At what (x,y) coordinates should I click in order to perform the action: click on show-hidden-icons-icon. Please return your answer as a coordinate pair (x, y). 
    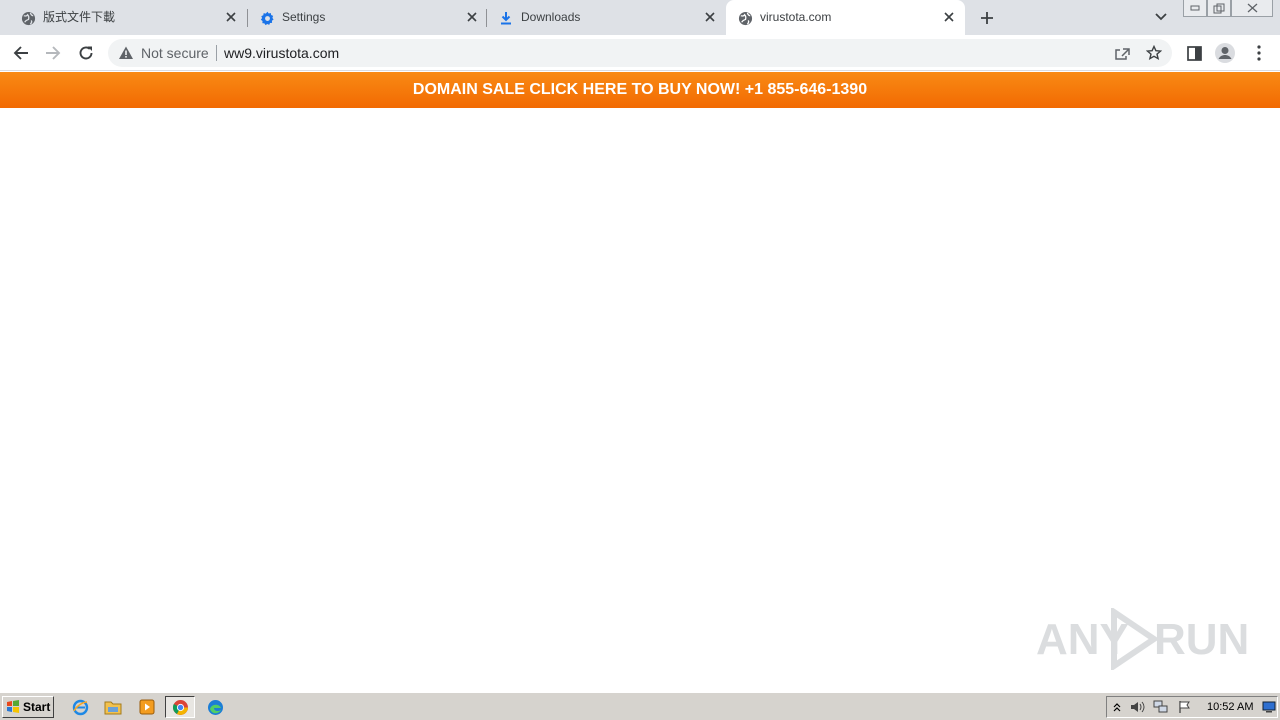
    Looking at the image, I should click on (1117, 707).